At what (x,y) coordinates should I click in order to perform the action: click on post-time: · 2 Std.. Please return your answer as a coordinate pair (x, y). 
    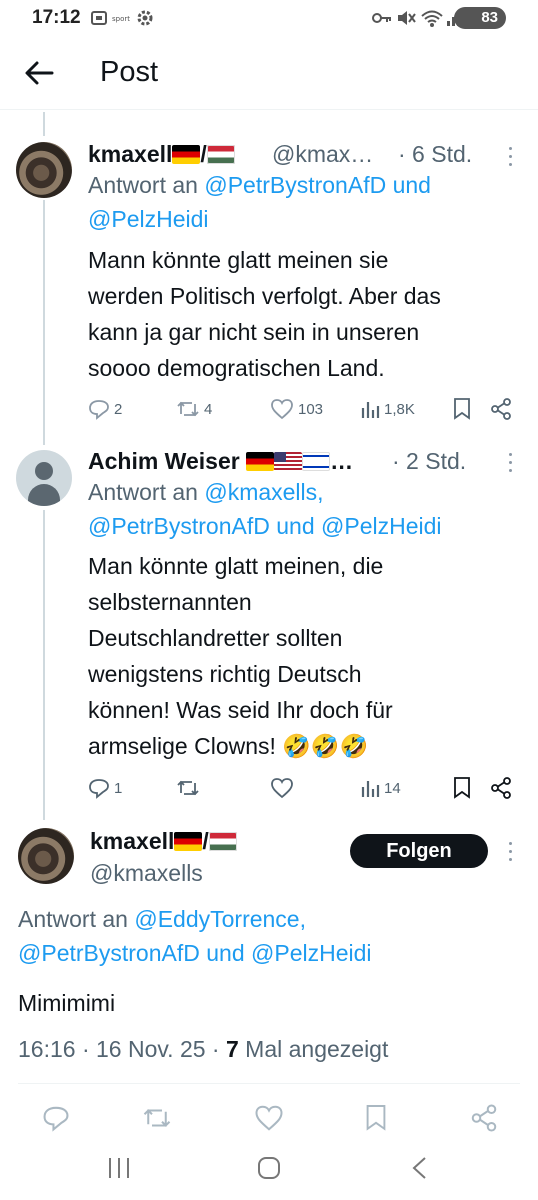
    Looking at the image, I should click on (429, 461).